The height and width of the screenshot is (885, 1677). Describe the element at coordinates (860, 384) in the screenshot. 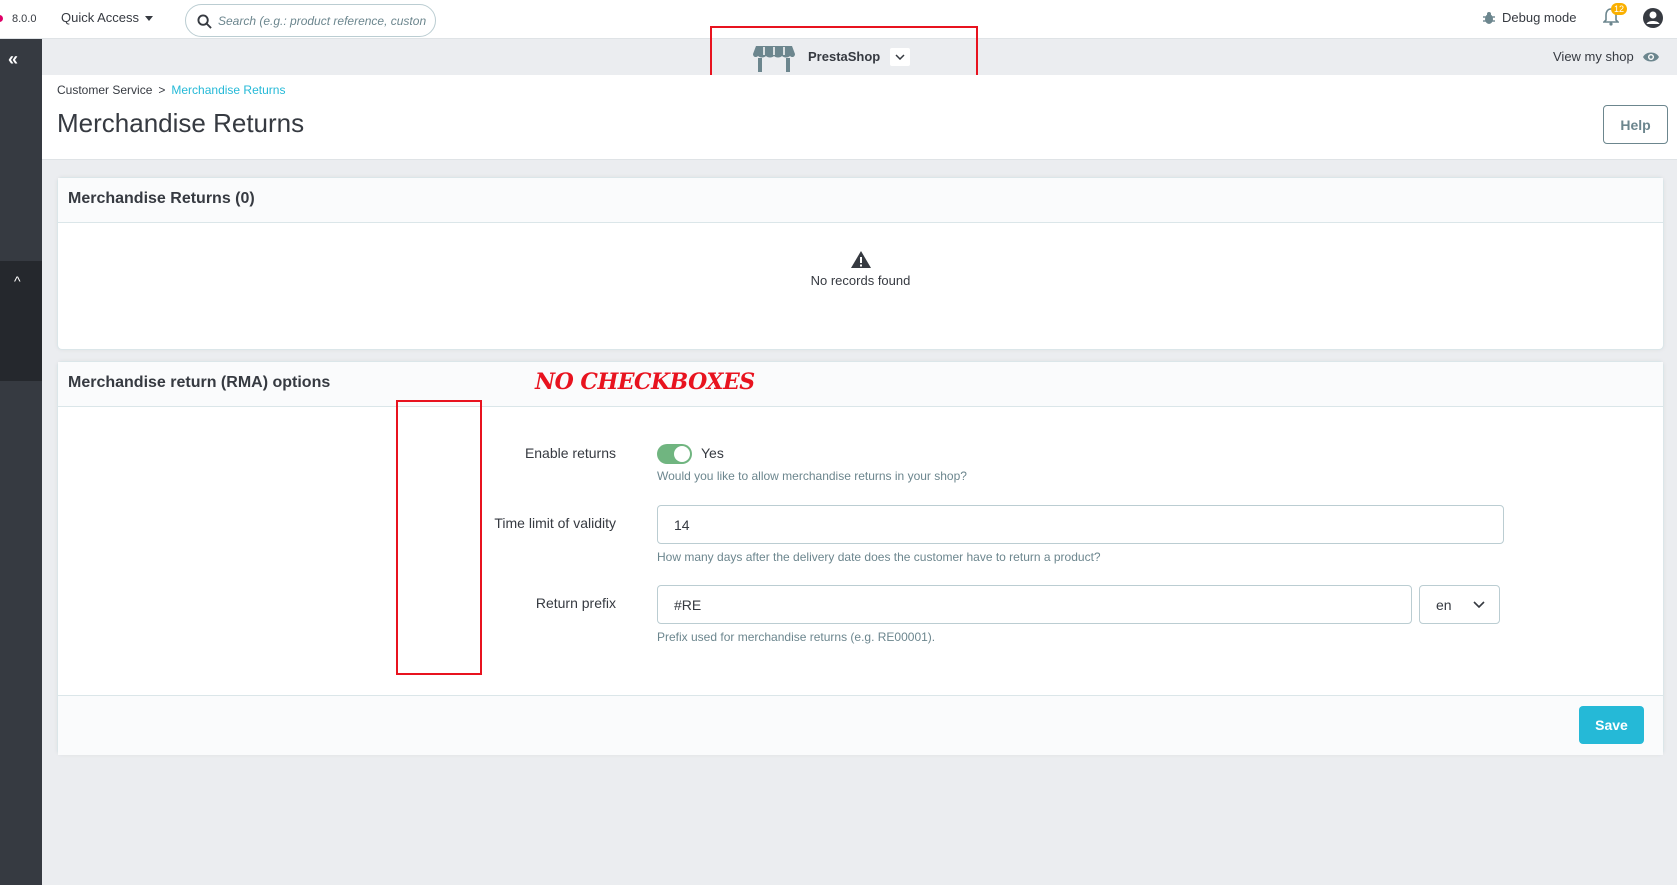

I see `panel-title: Merchandise return (RMA) options` at that location.